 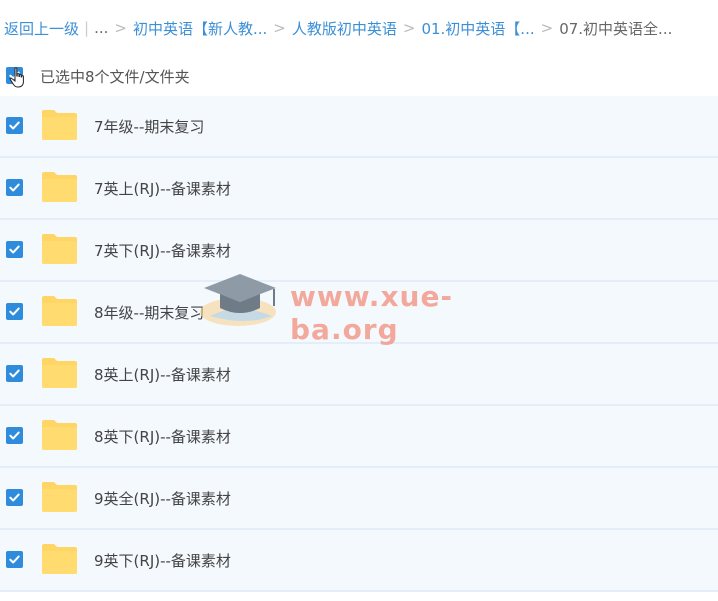 What do you see at coordinates (359, 313) in the screenshot?
I see `file-row: 8年级--期末复习` at bounding box center [359, 313].